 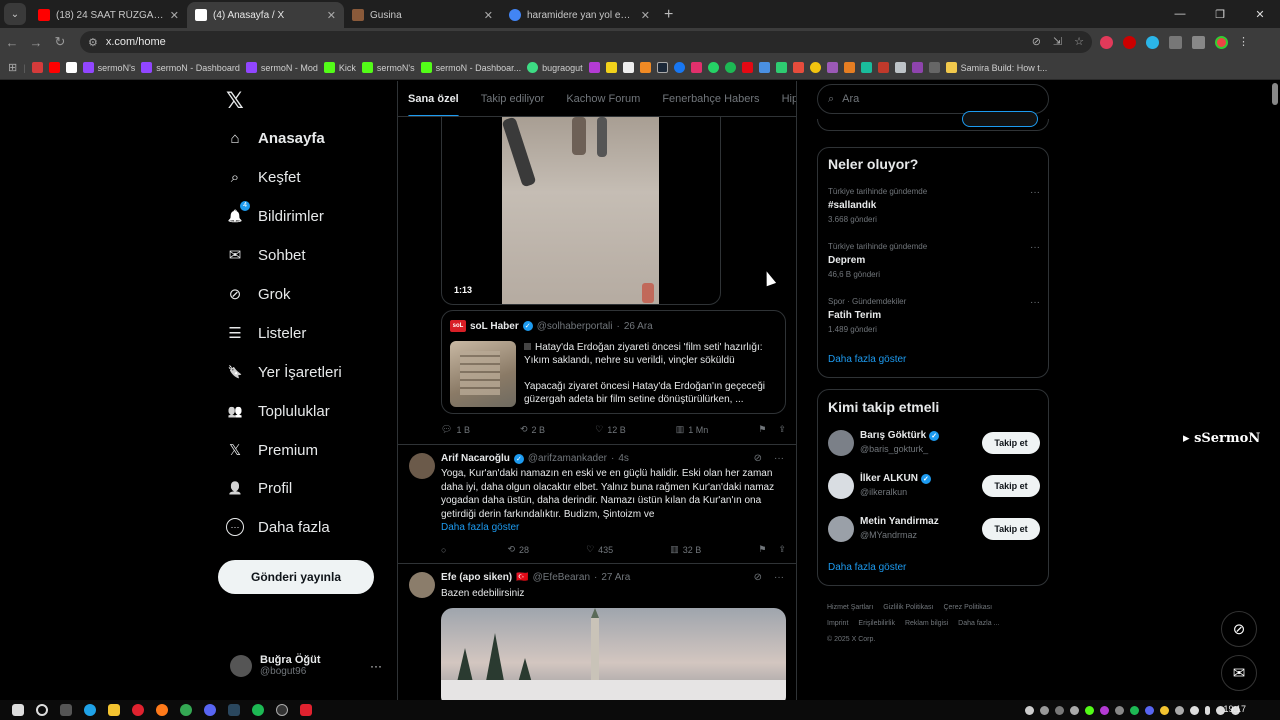 I want to click on show-more-link: Daha fazla göster, so click(x=480, y=527).